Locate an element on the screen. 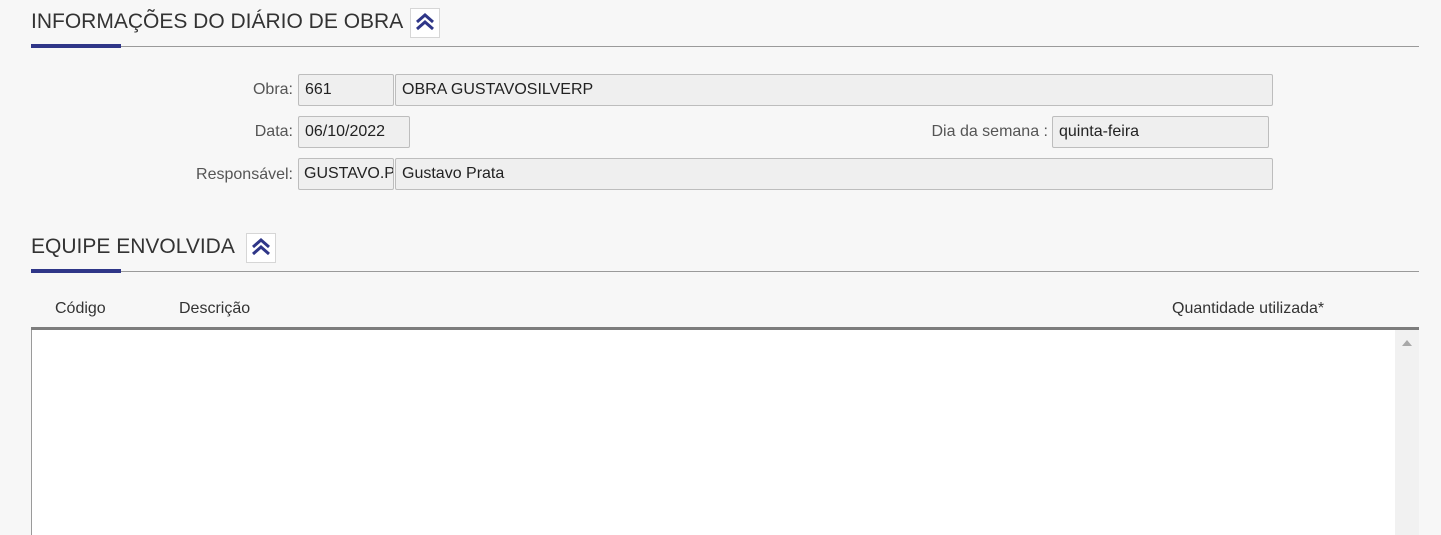 This screenshot has width=1441, height=535. team-collapse-button is located at coordinates (261, 248).